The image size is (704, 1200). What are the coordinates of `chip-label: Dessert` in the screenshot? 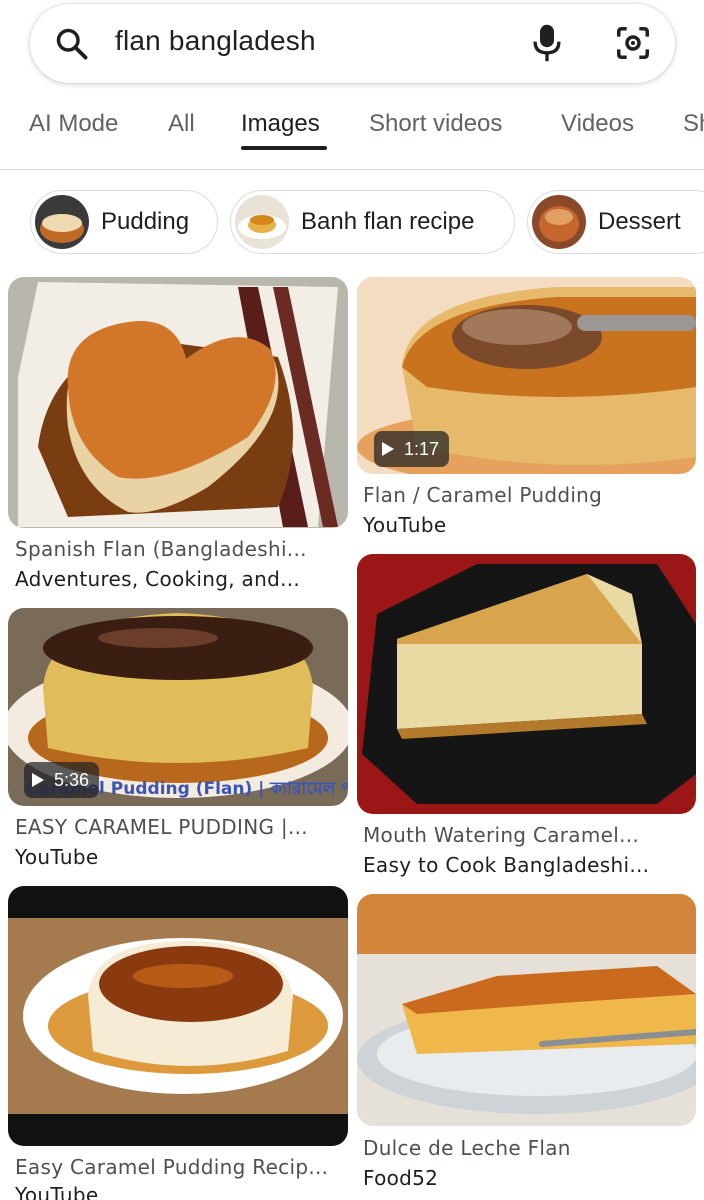 It's located at (639, 221).